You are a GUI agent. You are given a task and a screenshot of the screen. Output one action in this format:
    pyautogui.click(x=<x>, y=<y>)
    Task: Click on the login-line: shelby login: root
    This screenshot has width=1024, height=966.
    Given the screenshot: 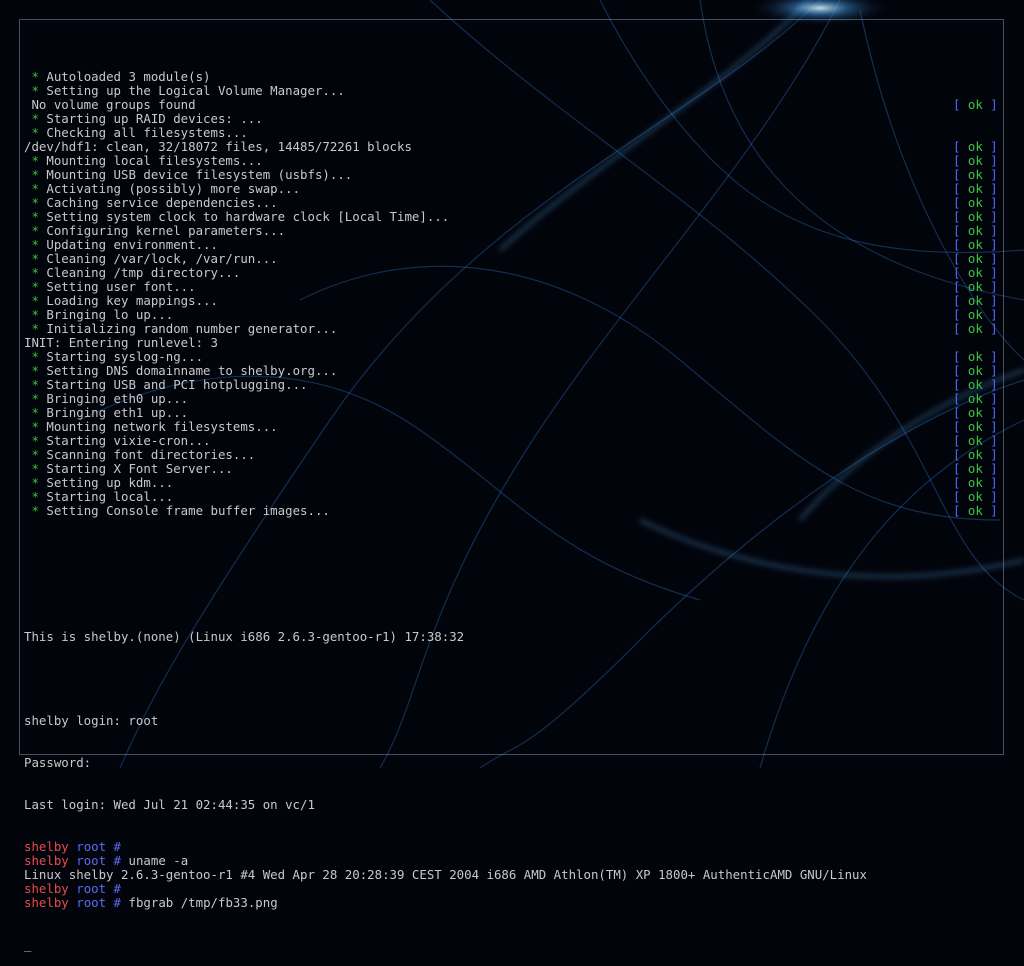 What is the action you would take?
    pyautogui.click(x=91, y=720)
    